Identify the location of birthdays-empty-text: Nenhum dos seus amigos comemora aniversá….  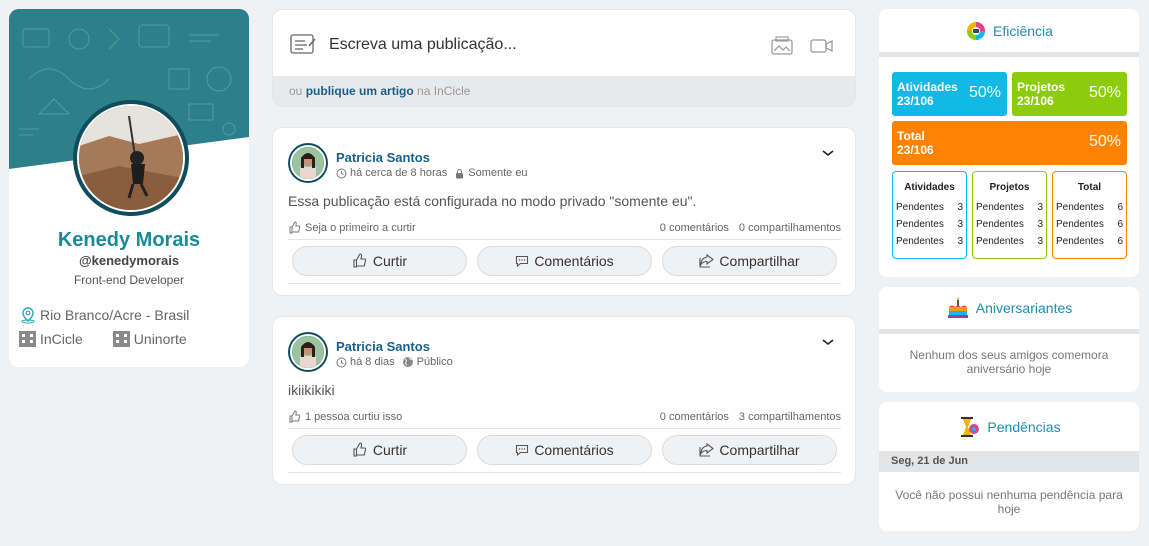
(1009, 362).